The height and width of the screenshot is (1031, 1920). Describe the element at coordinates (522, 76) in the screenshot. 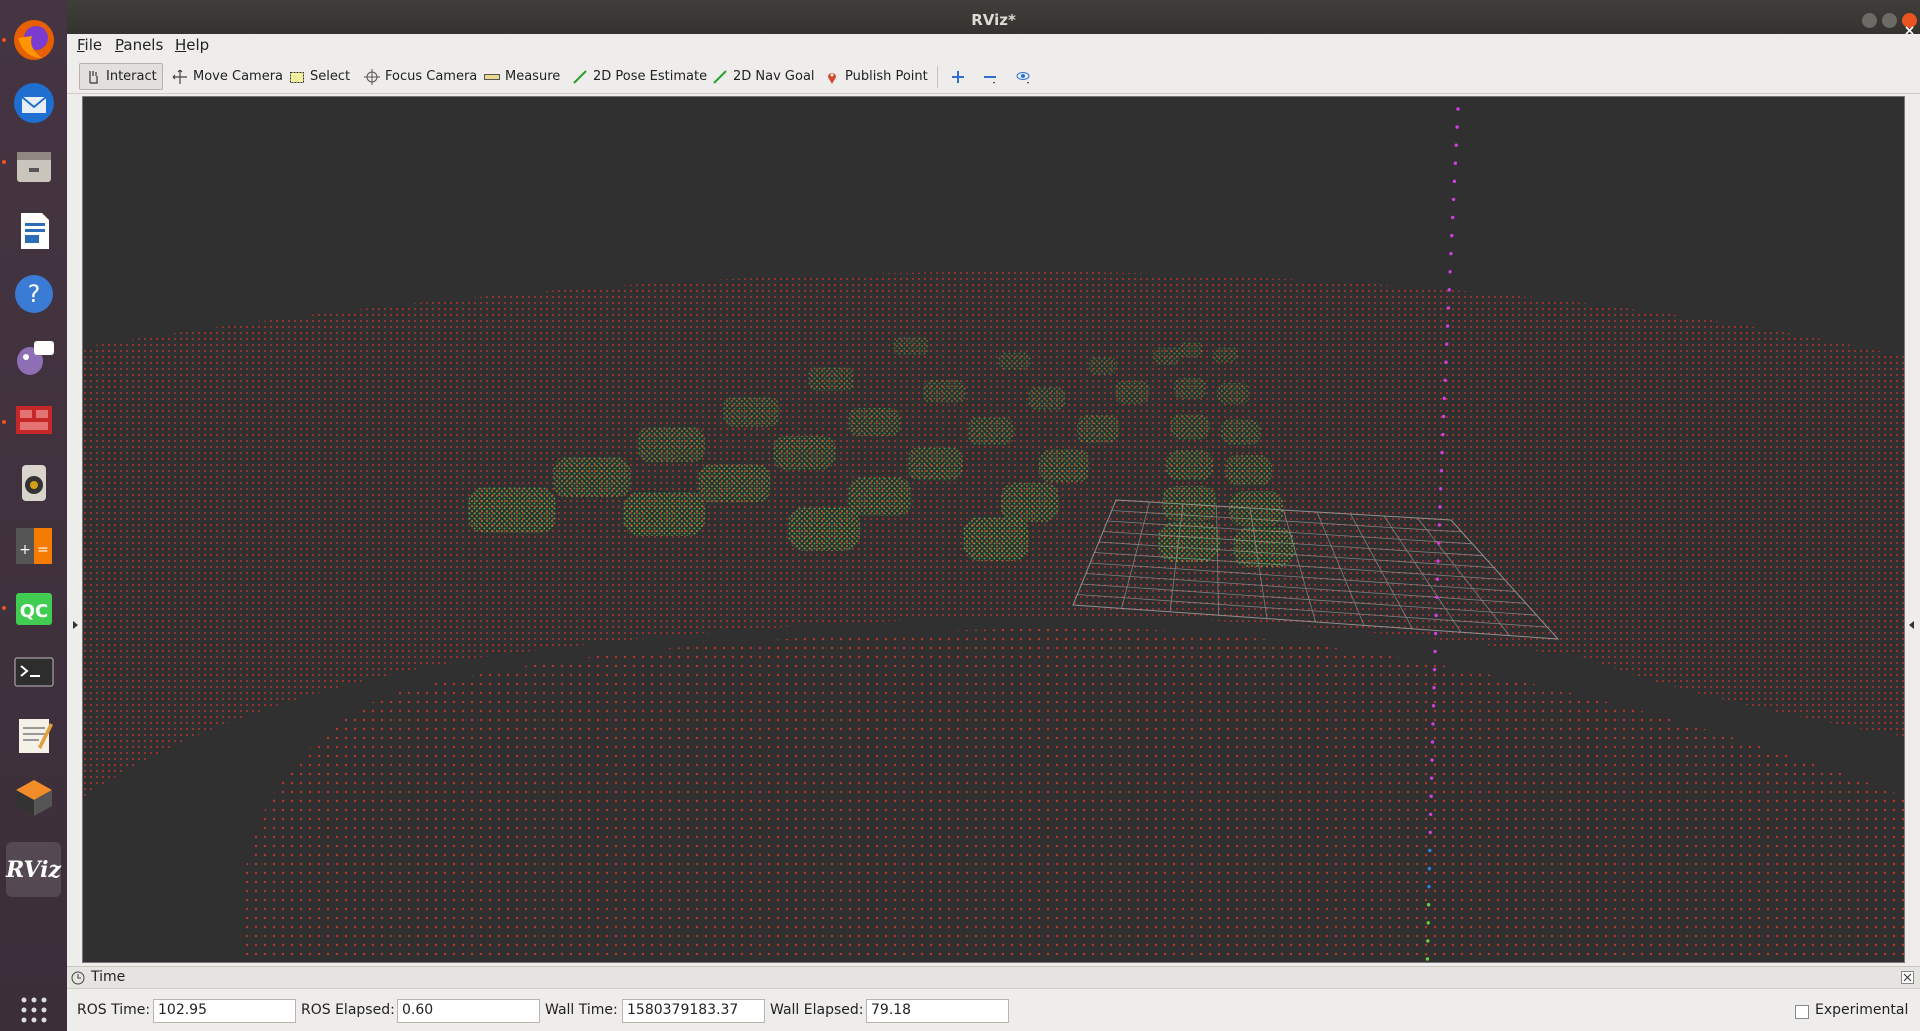

I see `tool-measure: Measure` at that location.